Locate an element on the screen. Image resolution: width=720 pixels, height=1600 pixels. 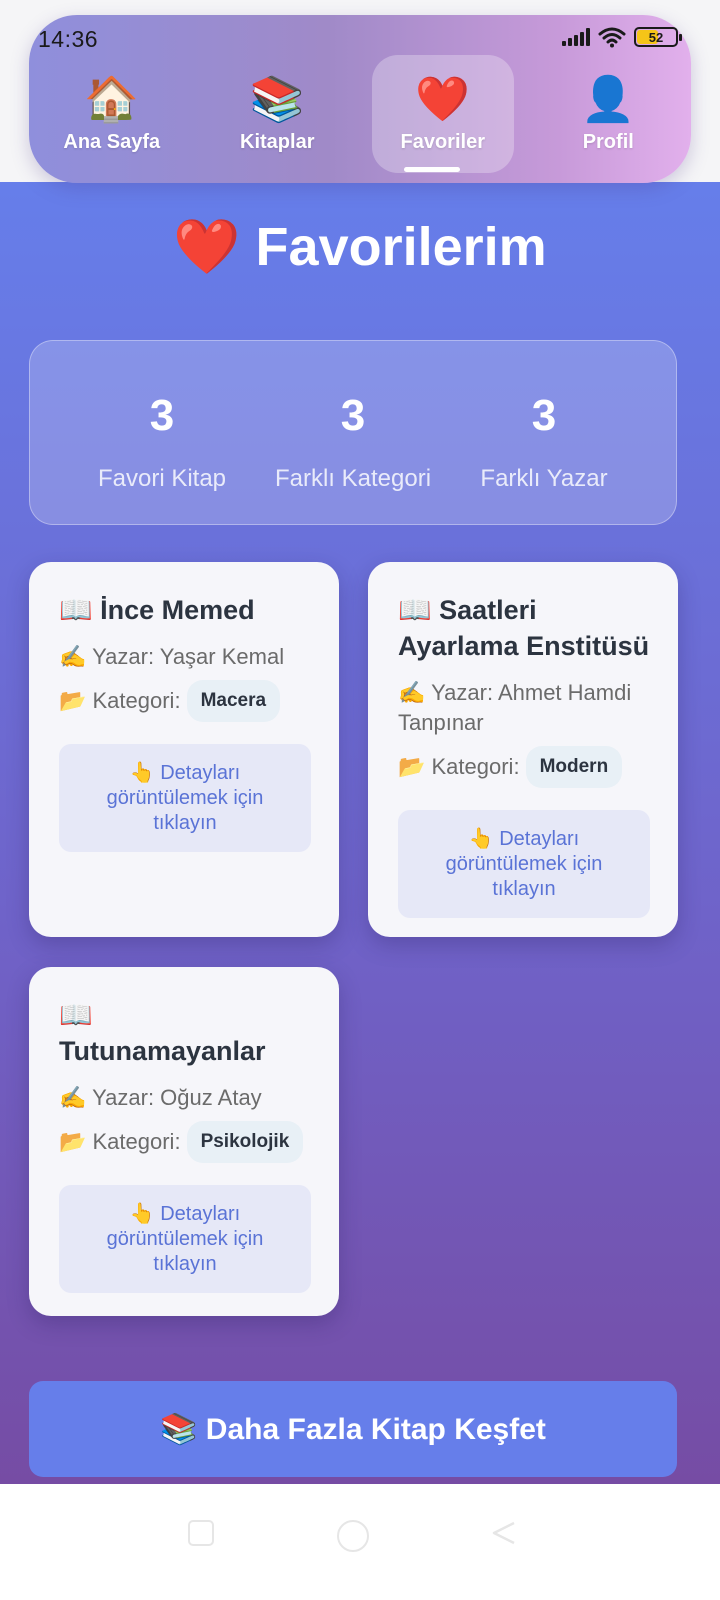
nav-item-label: Profil is located at coordinates (608, 141).